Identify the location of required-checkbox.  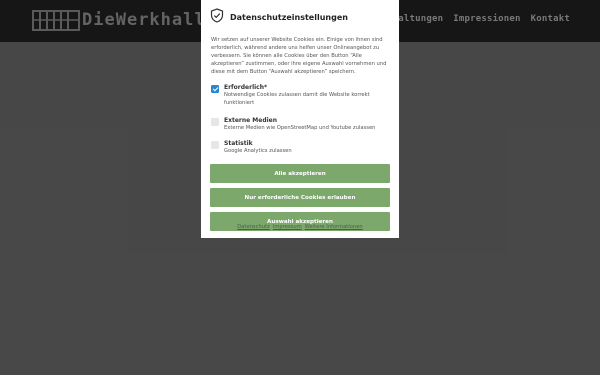
(215, 89).